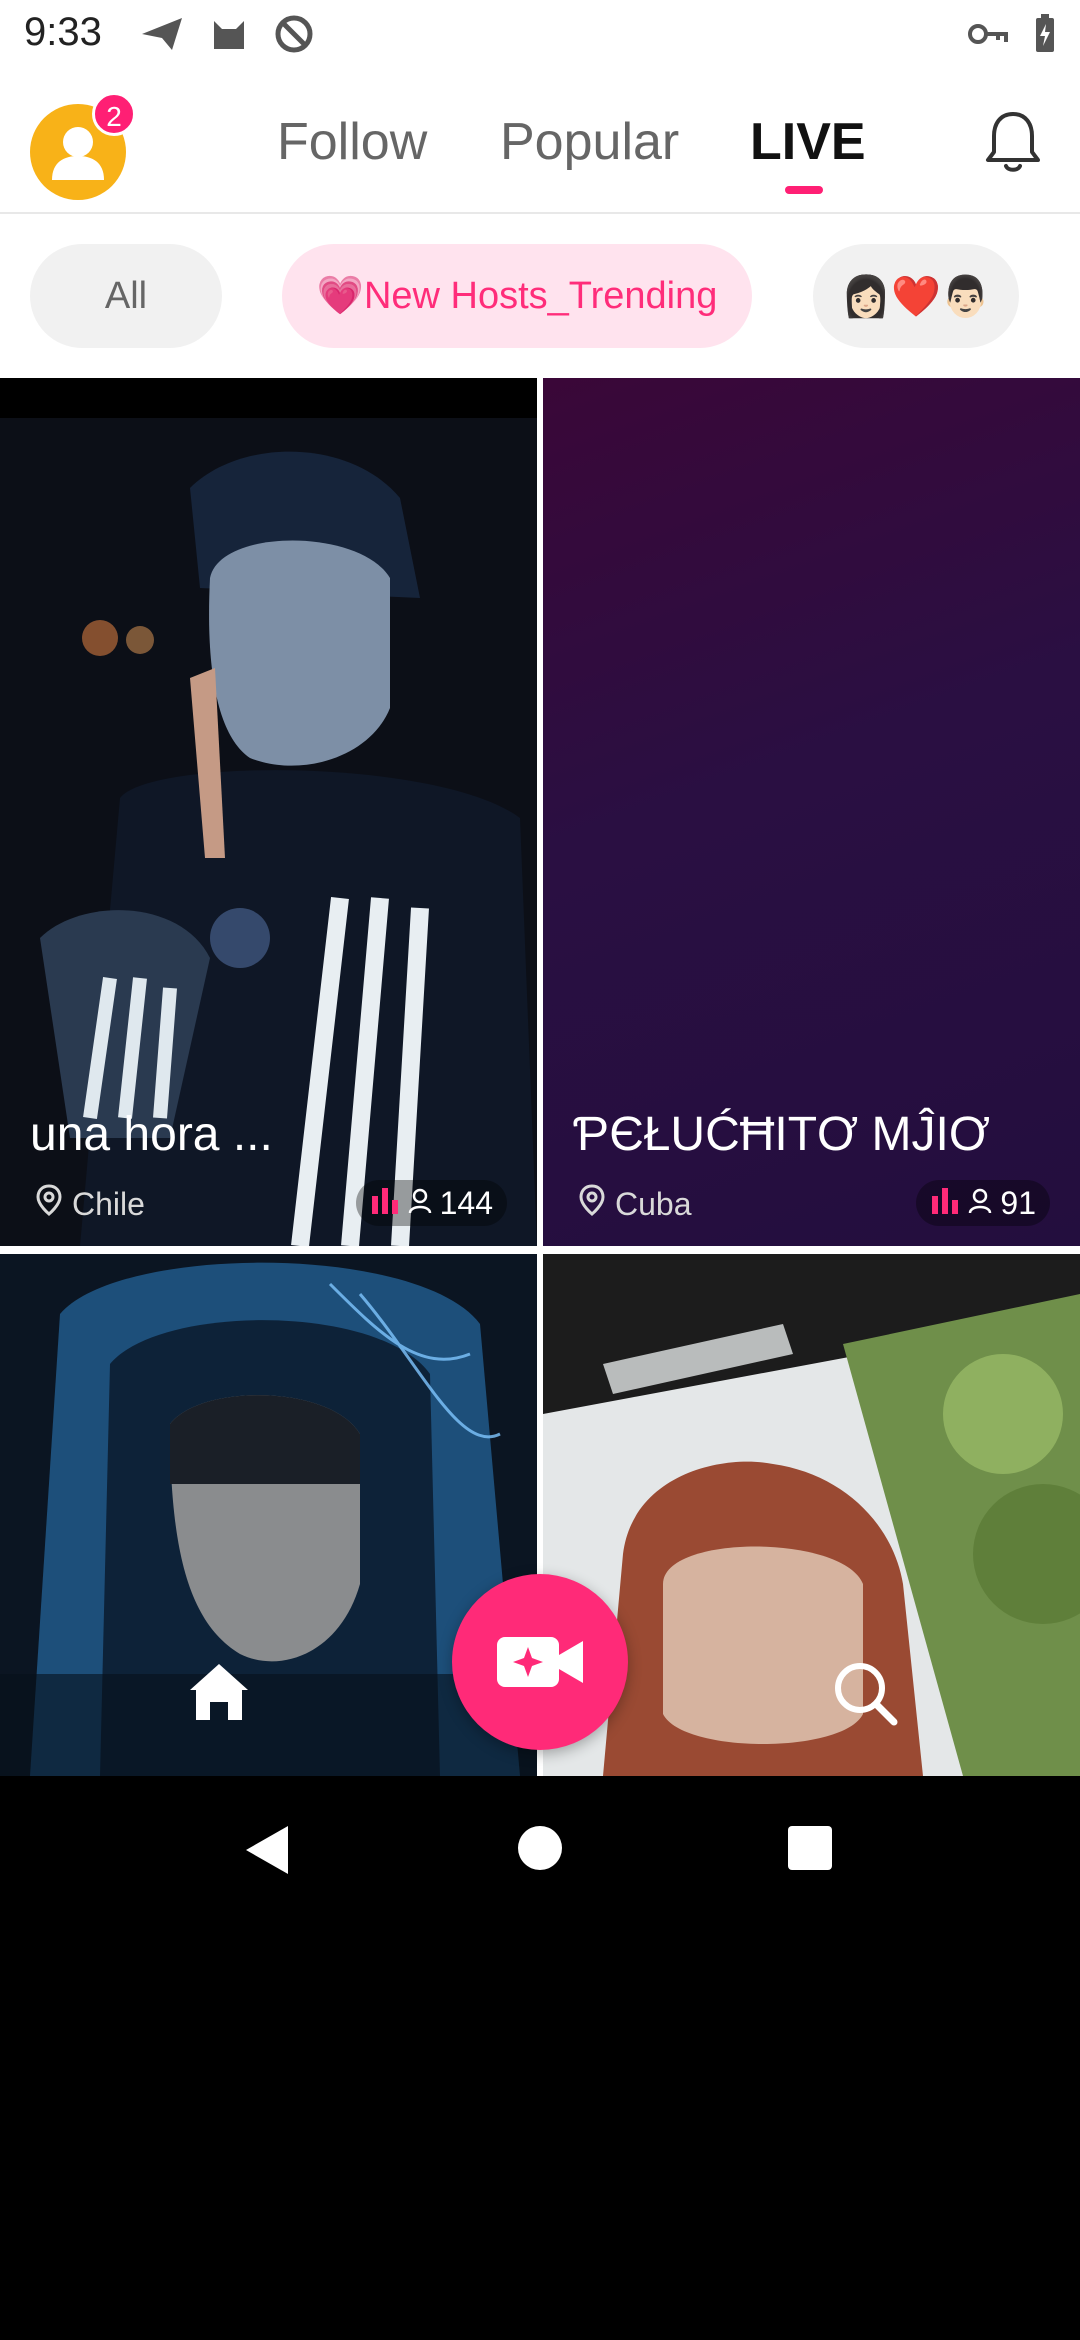  What do you see at coordinates (1013, 143) in the screenshot?
I see `bell-icon` at bounding box center [1013, 143].